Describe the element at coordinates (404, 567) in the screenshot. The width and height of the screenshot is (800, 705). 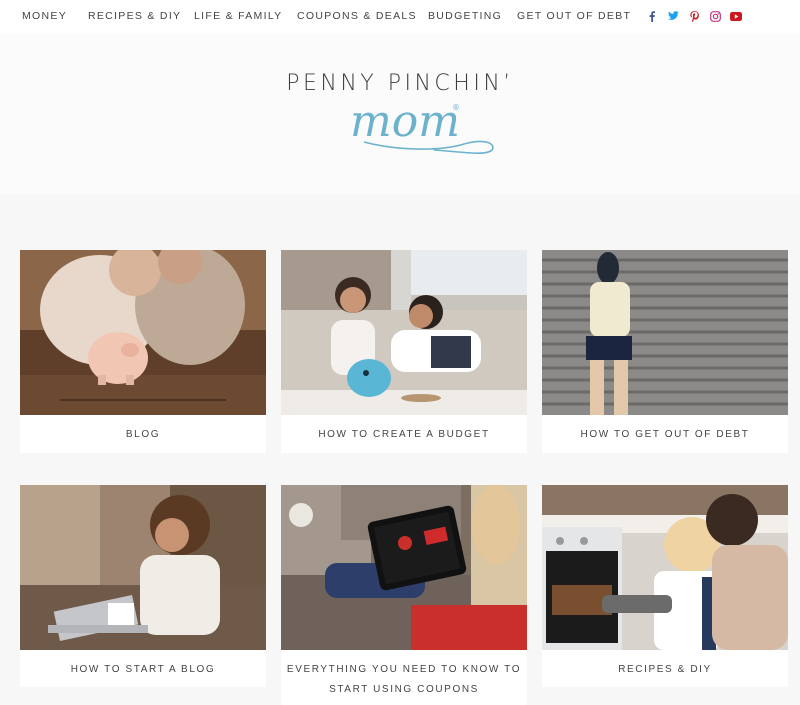
I see `card-image-woman-tablet-shopping` at that location.